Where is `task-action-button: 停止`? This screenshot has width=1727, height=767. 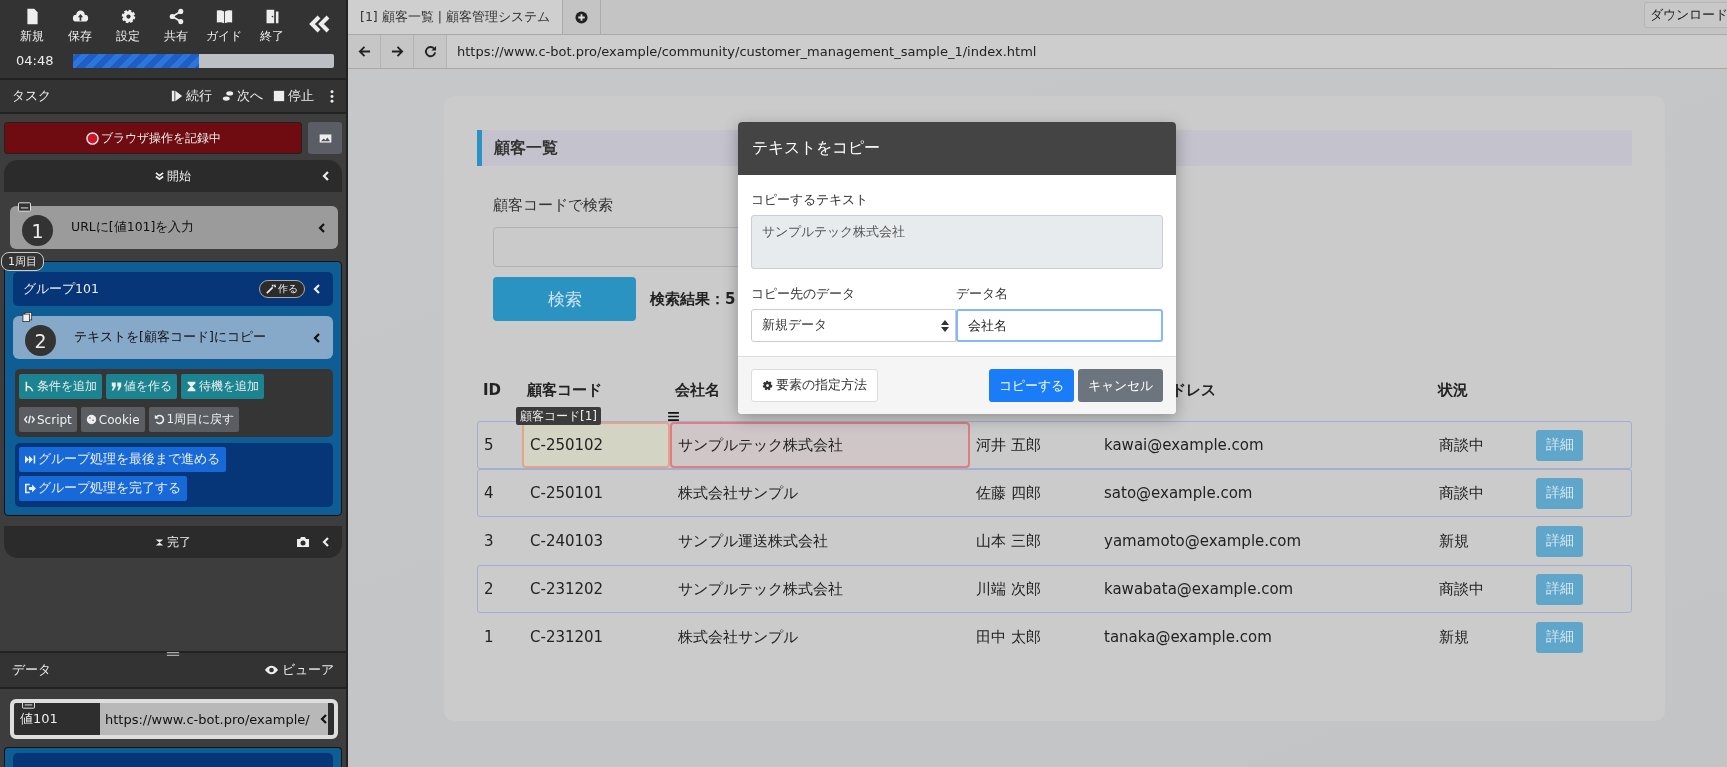 task-action-button: 停止 is located at coordinates (293, 96).